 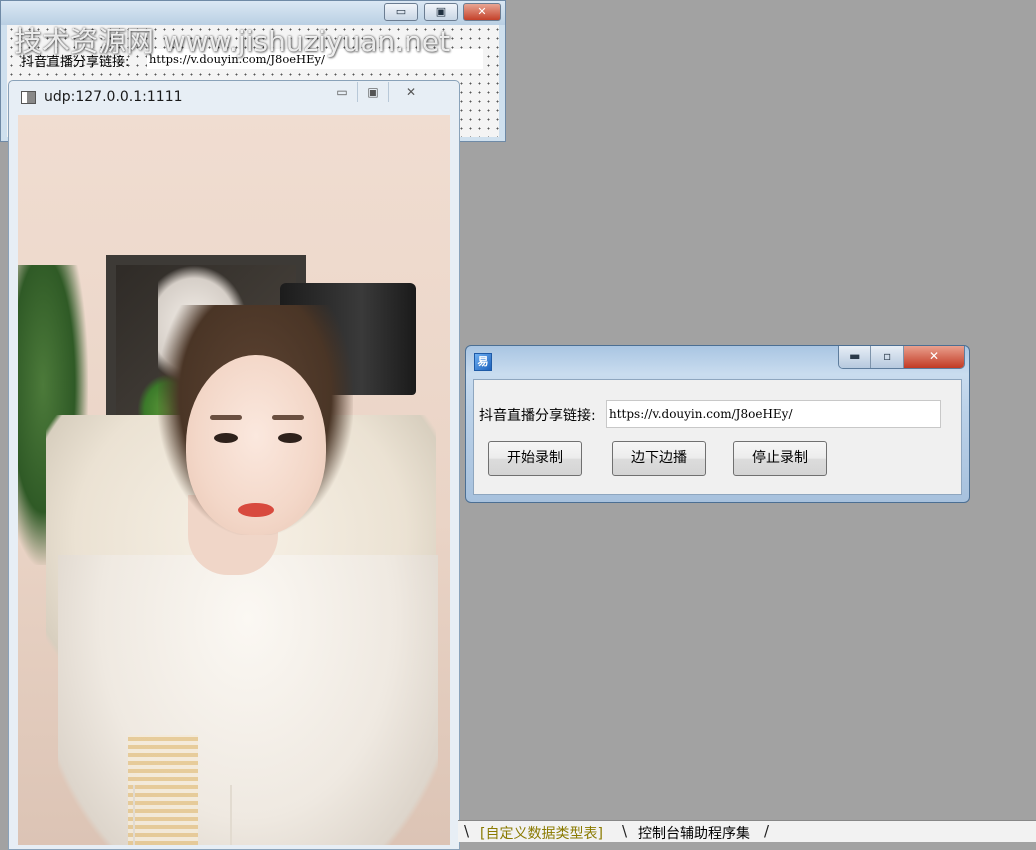 I want to click on scene-left-eye, so click(x=226, y=438).